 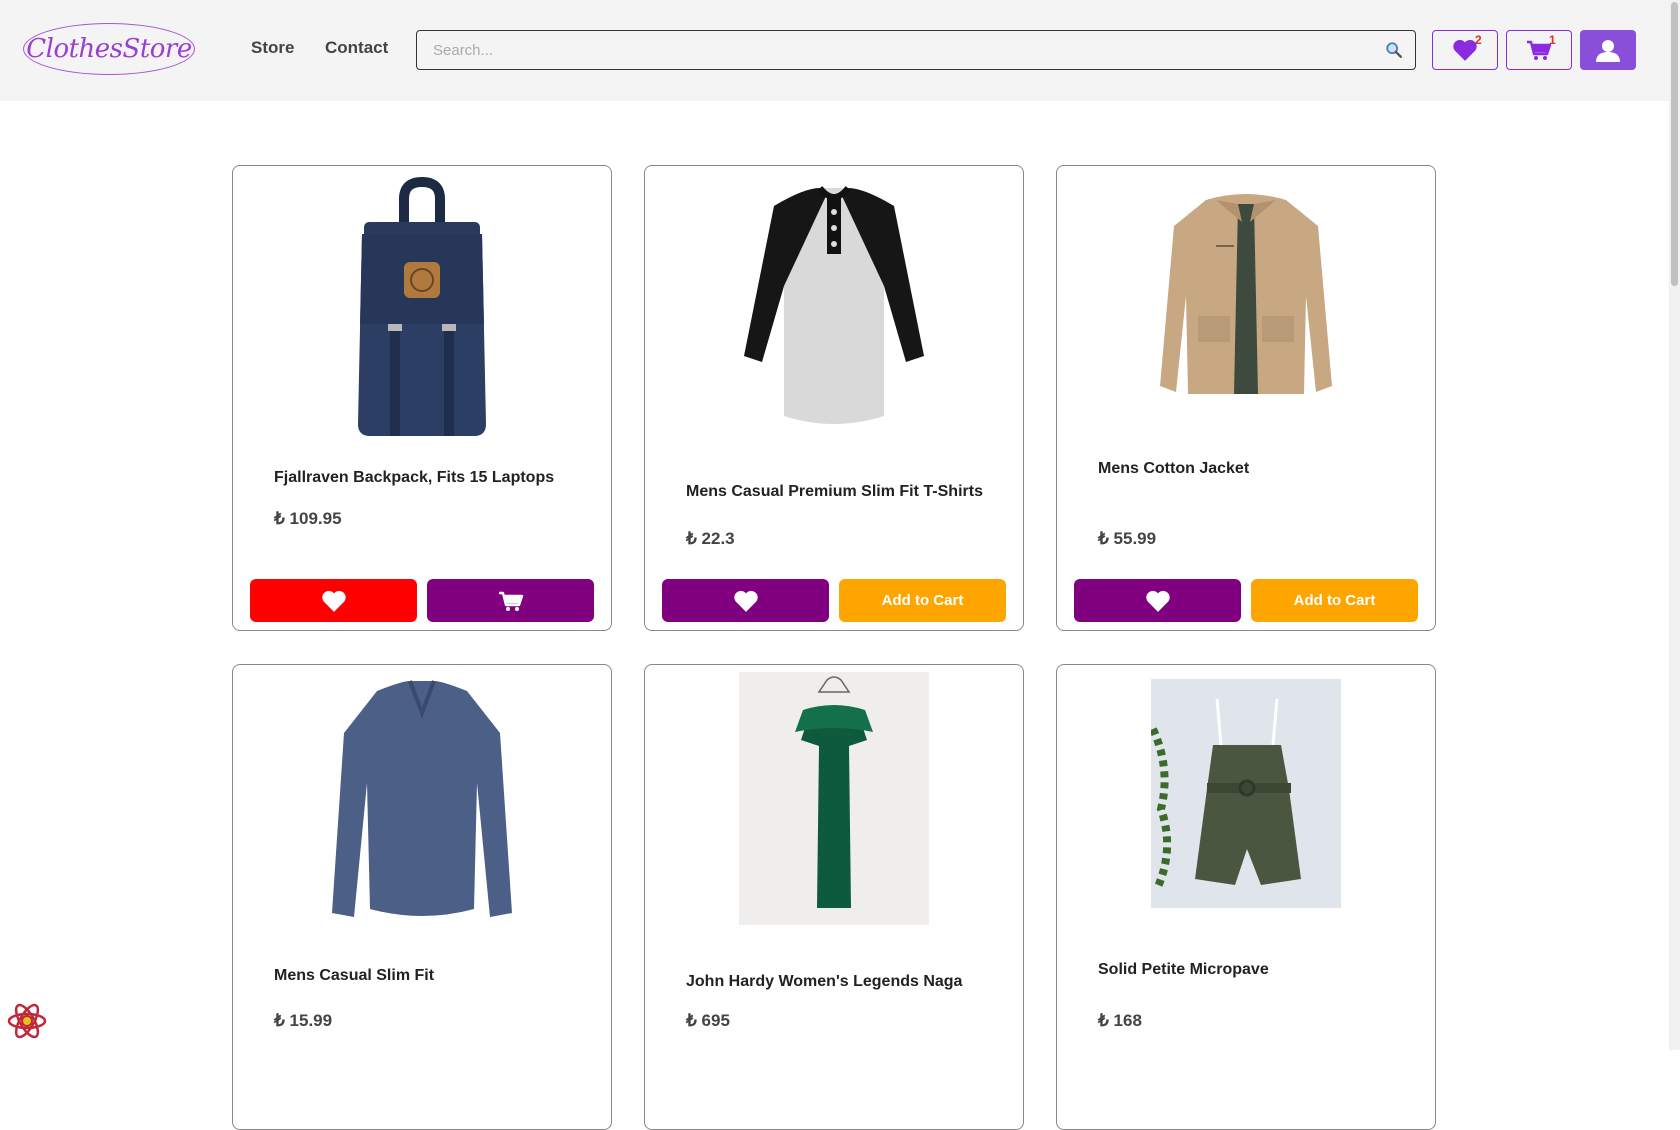 What do you see at coordinates (1394, 50) in the screenshot?
I see `search-icon` at bounding box center [1394, 50].